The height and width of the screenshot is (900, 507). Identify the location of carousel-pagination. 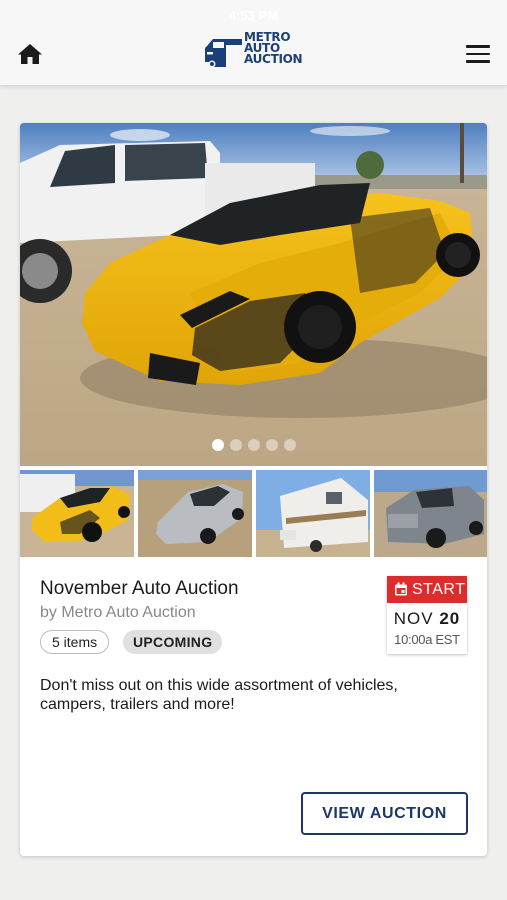
(254, 445).